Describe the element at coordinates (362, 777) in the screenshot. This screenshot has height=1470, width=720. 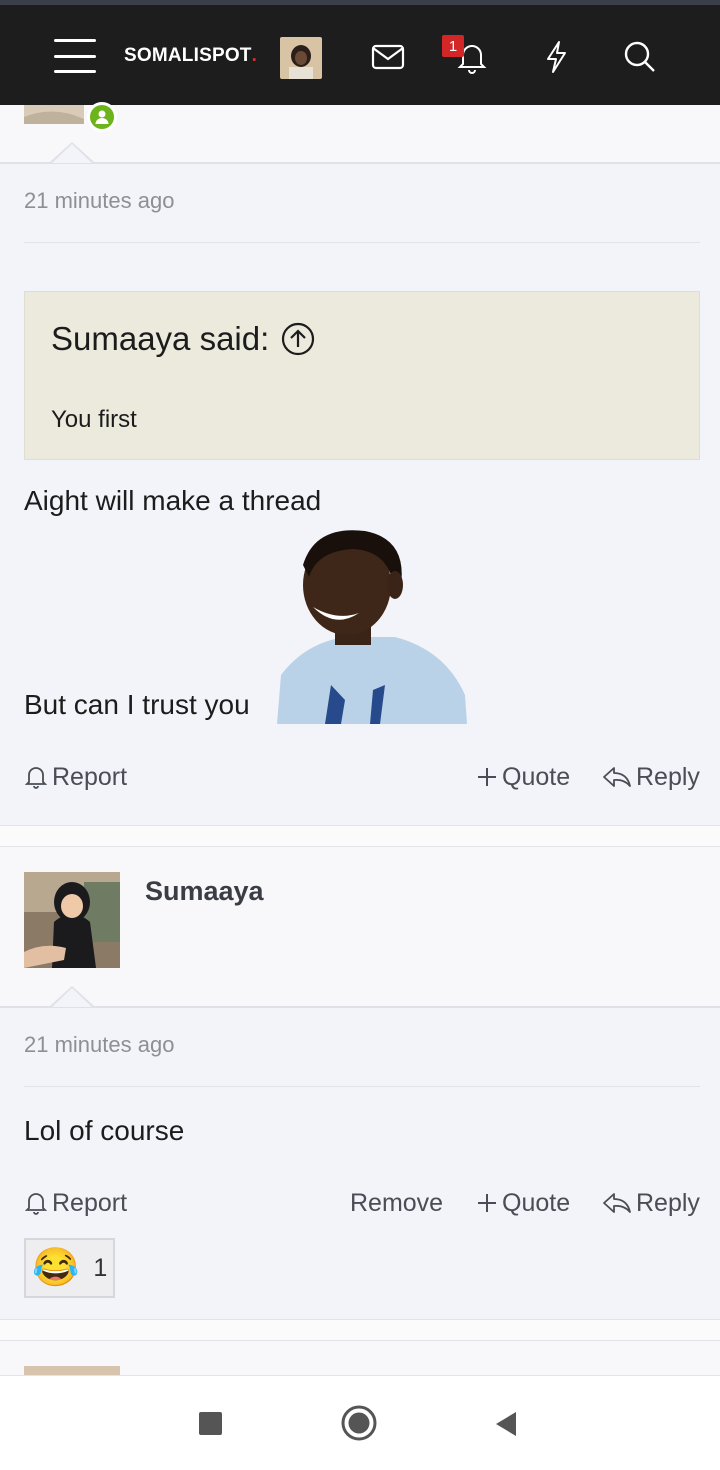
I see `post-actions: Report Quote Reply` at that location.